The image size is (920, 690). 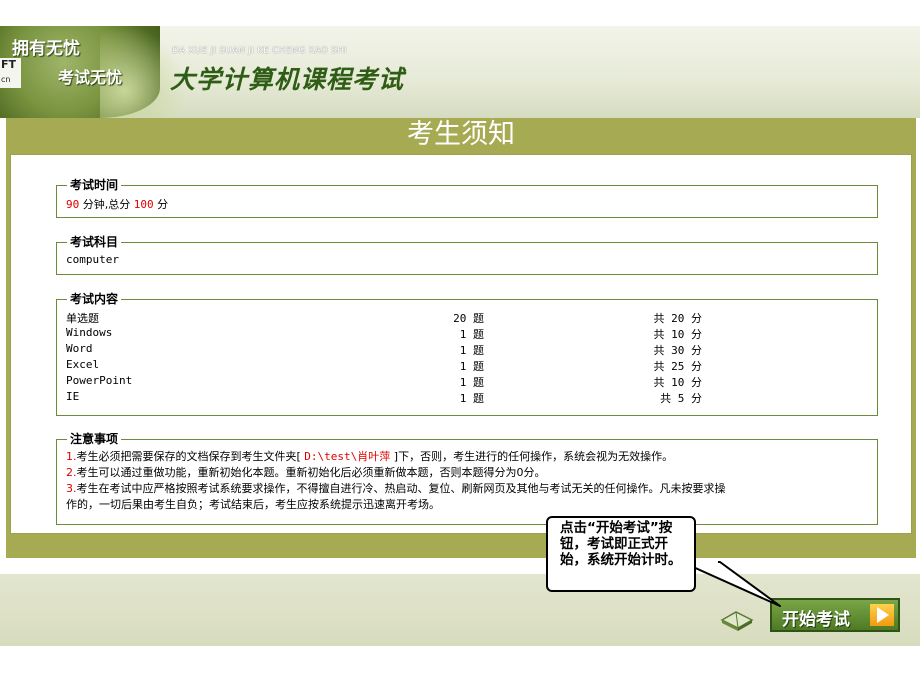 I want to click on content-row-score: 共 5 分, so click(x=681, y=398).